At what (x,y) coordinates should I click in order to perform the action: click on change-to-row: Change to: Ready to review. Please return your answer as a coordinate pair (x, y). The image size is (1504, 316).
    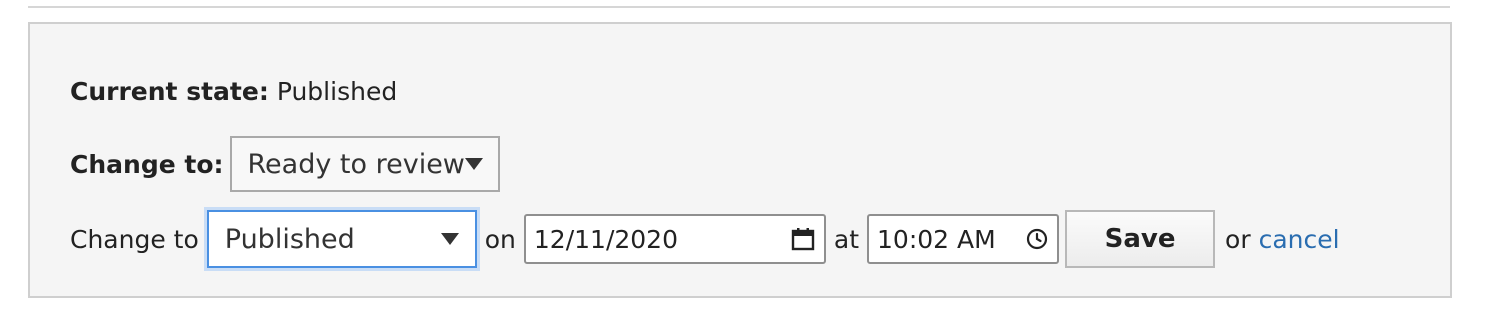
    Looking at the image, I should click on (285, 164).